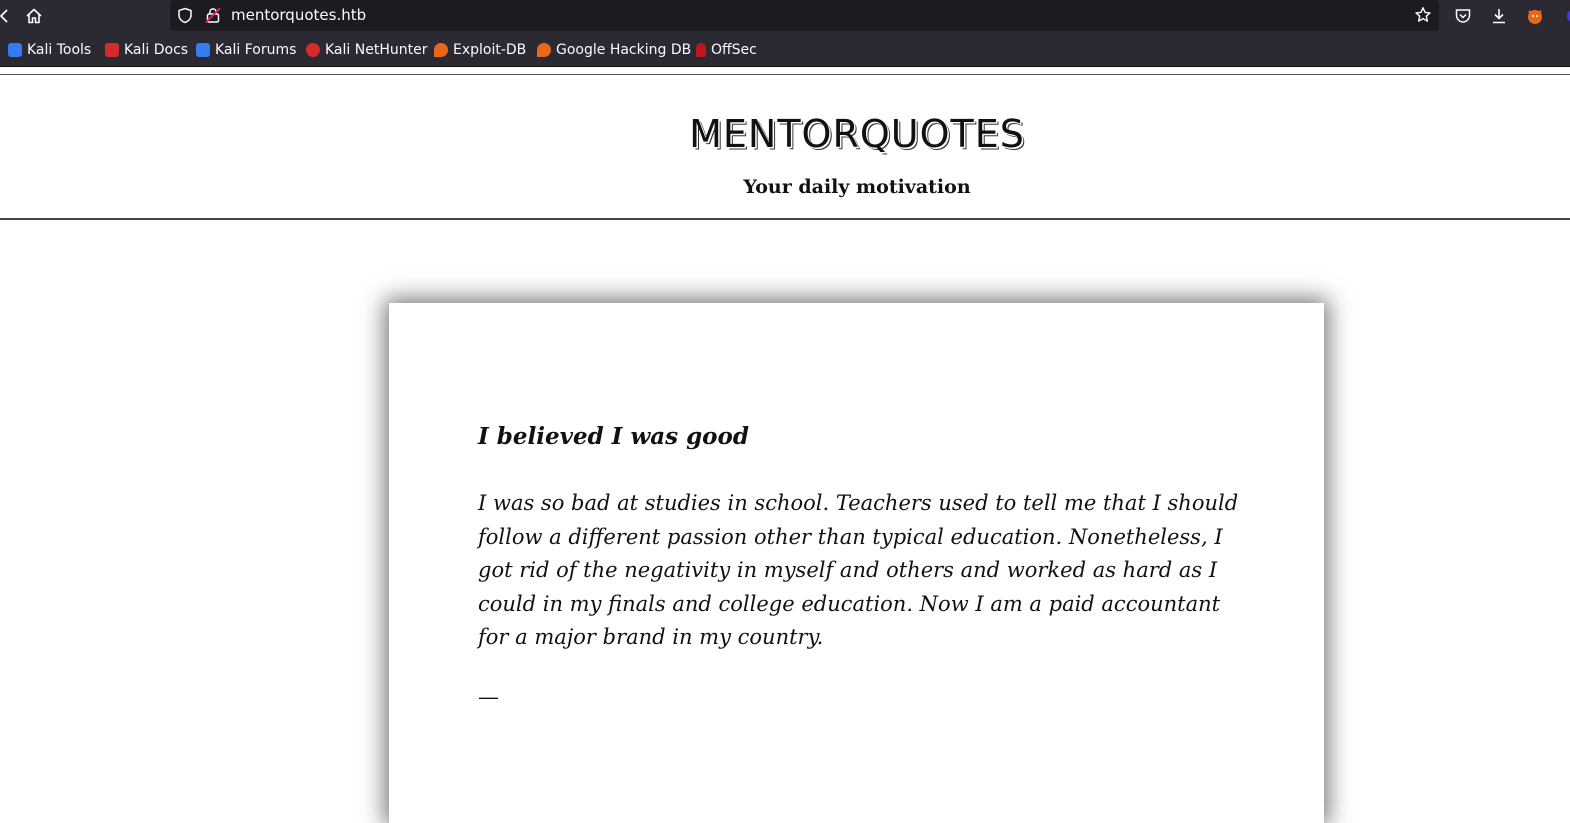 This screenshot has height=823, width=1570. Describe the element at coordinates (15, 50) in the screenshot. I see `kali-tools-icon` at that location.